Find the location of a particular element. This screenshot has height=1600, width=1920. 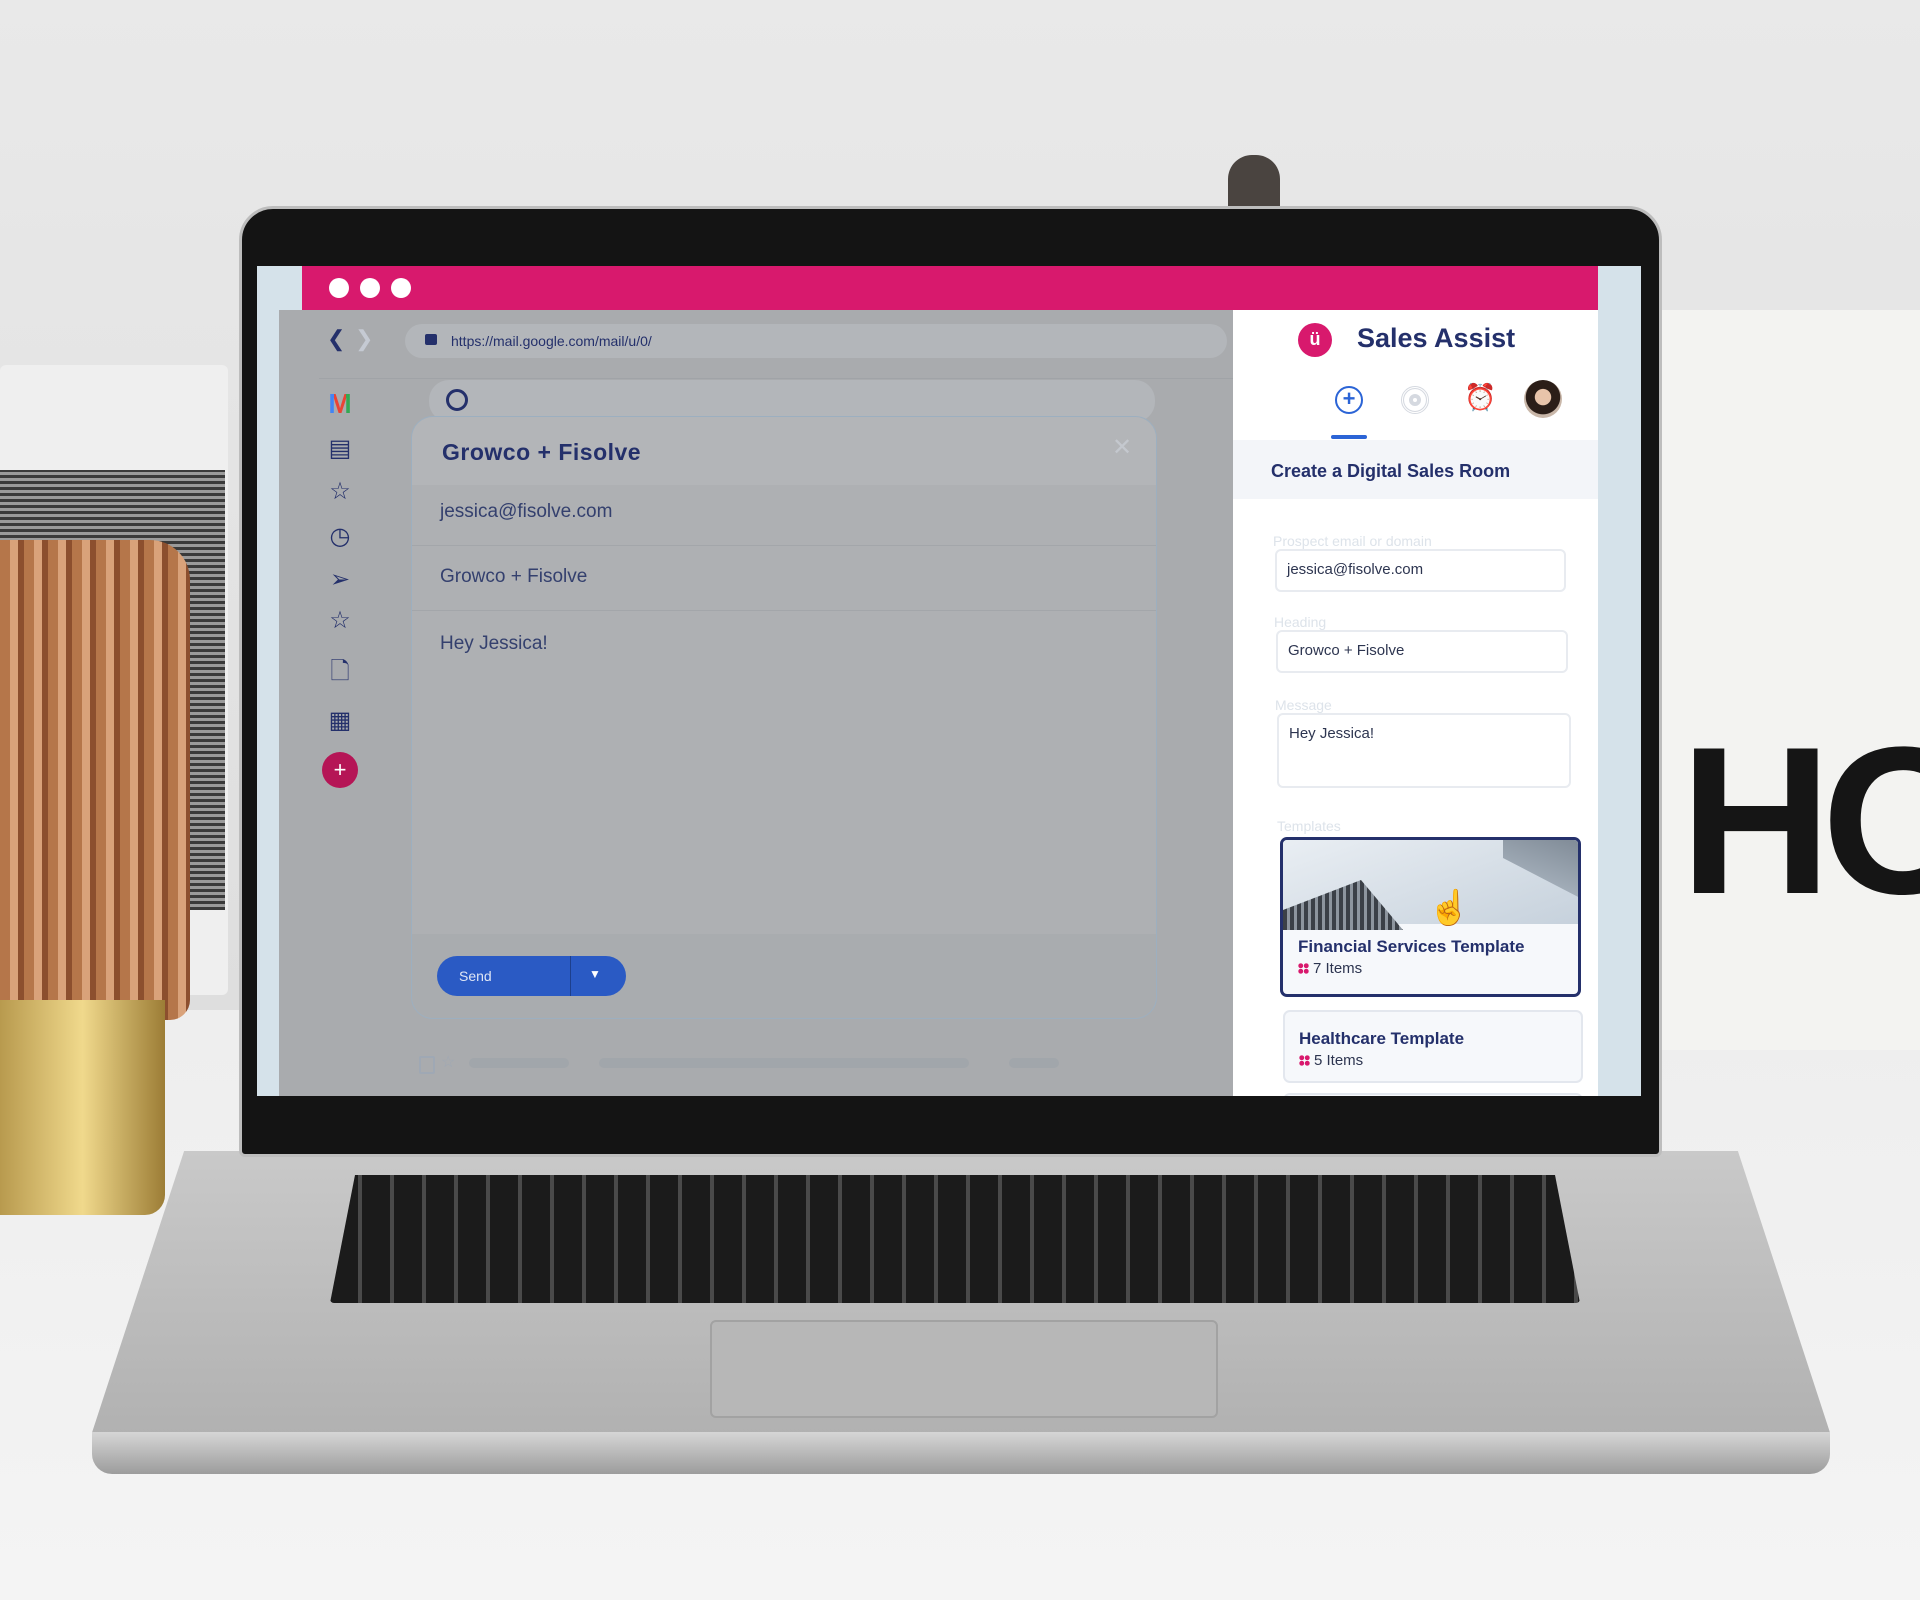

template-image: ☝ is located at coordinates (1430, 885).